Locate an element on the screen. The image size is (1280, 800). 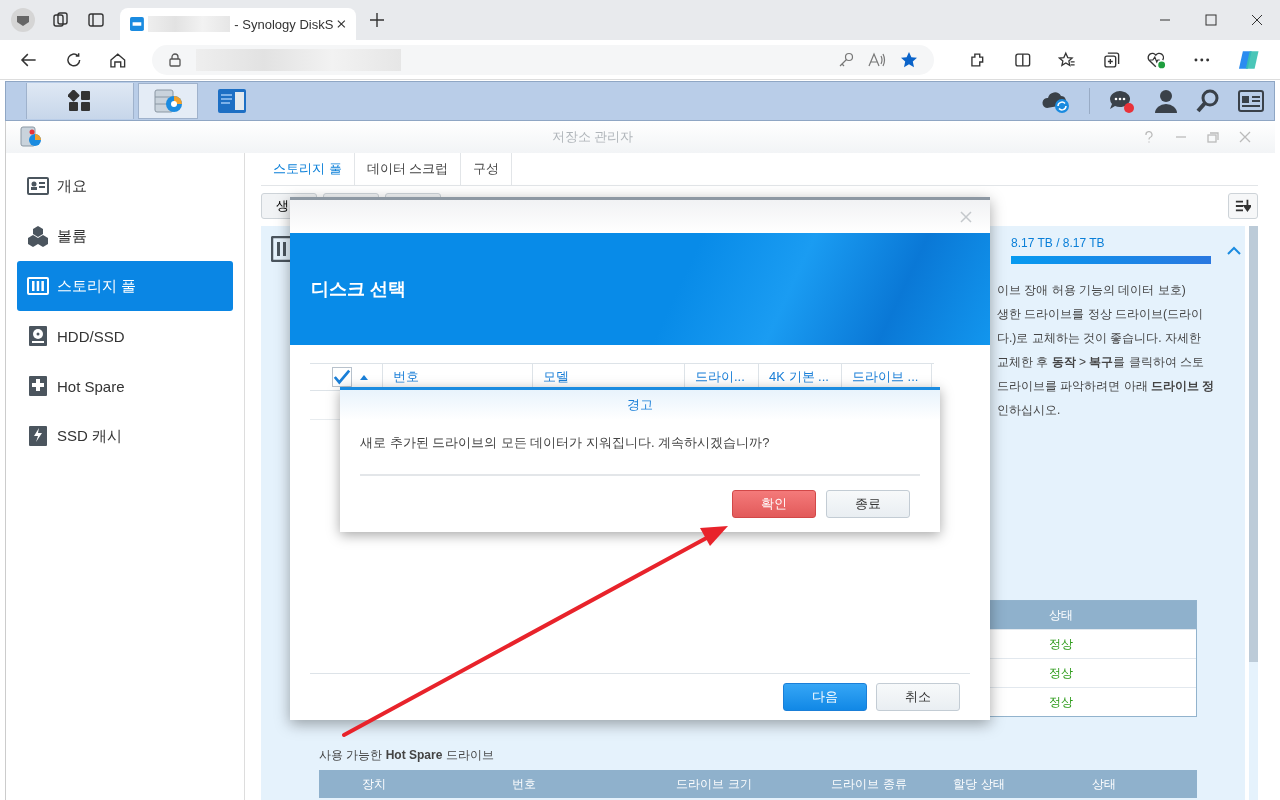
sidebar-label: 볼륨 is located at coordinates (72, 236).